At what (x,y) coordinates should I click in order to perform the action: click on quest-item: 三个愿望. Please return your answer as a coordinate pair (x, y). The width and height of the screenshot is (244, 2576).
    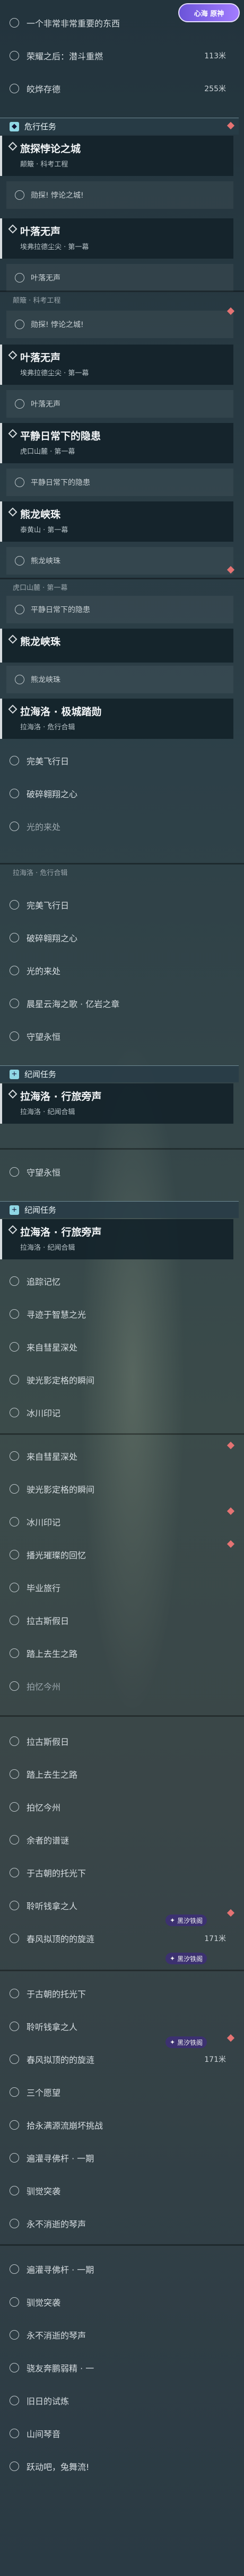
    Looking at the image, I should click on (117, 2092).